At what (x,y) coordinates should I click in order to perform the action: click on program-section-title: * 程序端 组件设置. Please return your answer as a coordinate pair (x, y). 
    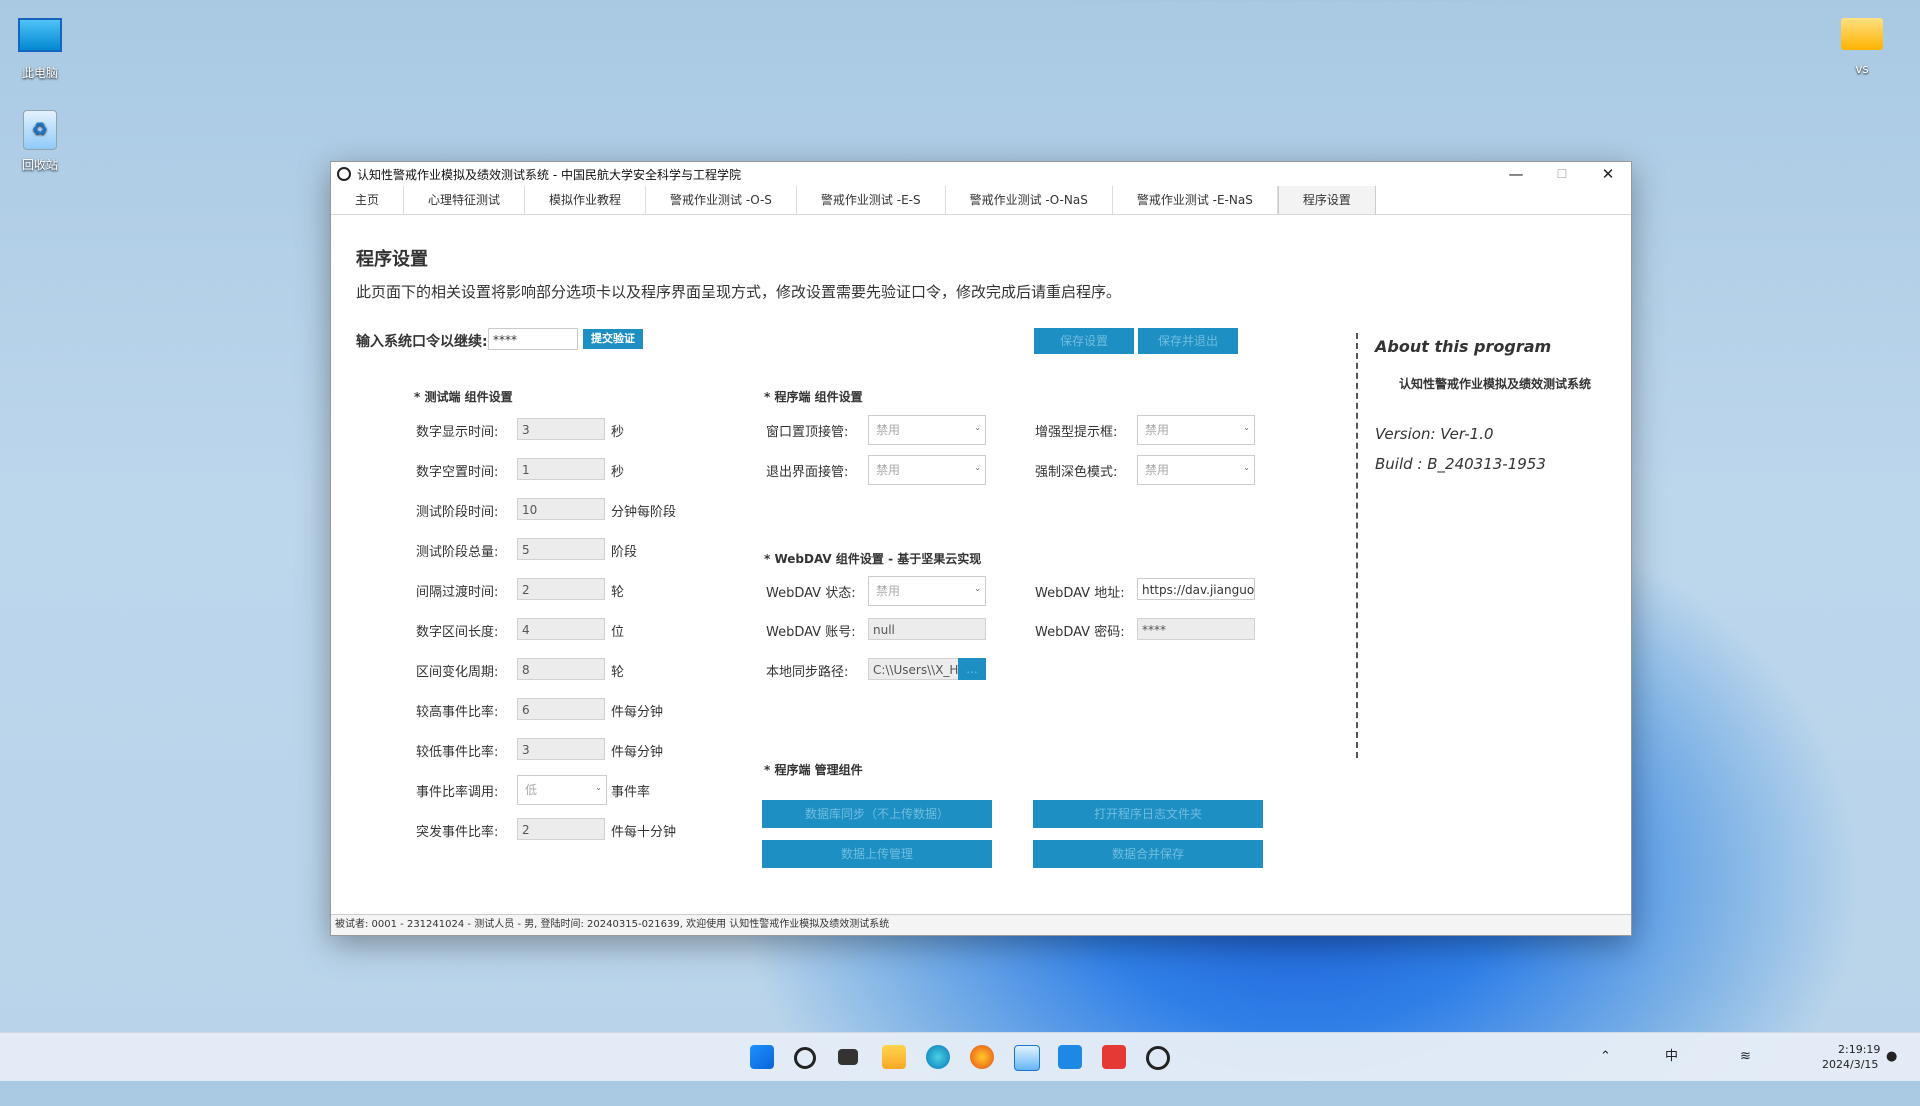
    Looking at the image, I should click on (813, 397).